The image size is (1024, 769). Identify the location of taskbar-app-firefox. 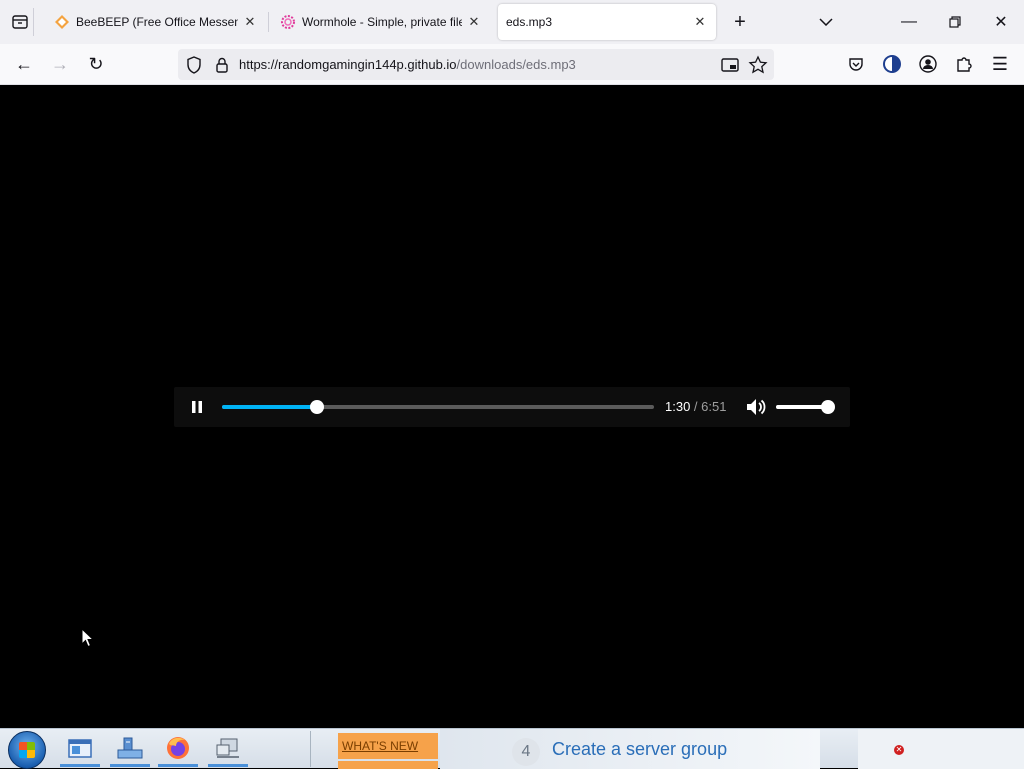
(178, 749).